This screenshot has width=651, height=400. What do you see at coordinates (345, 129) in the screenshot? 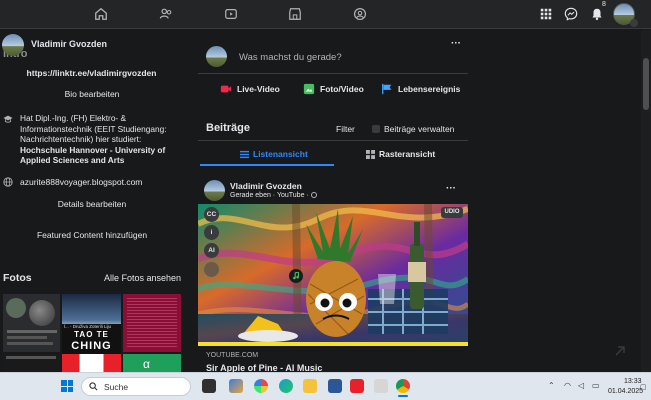
I see `filter-button: Filter` at bounding box center [345, 129].